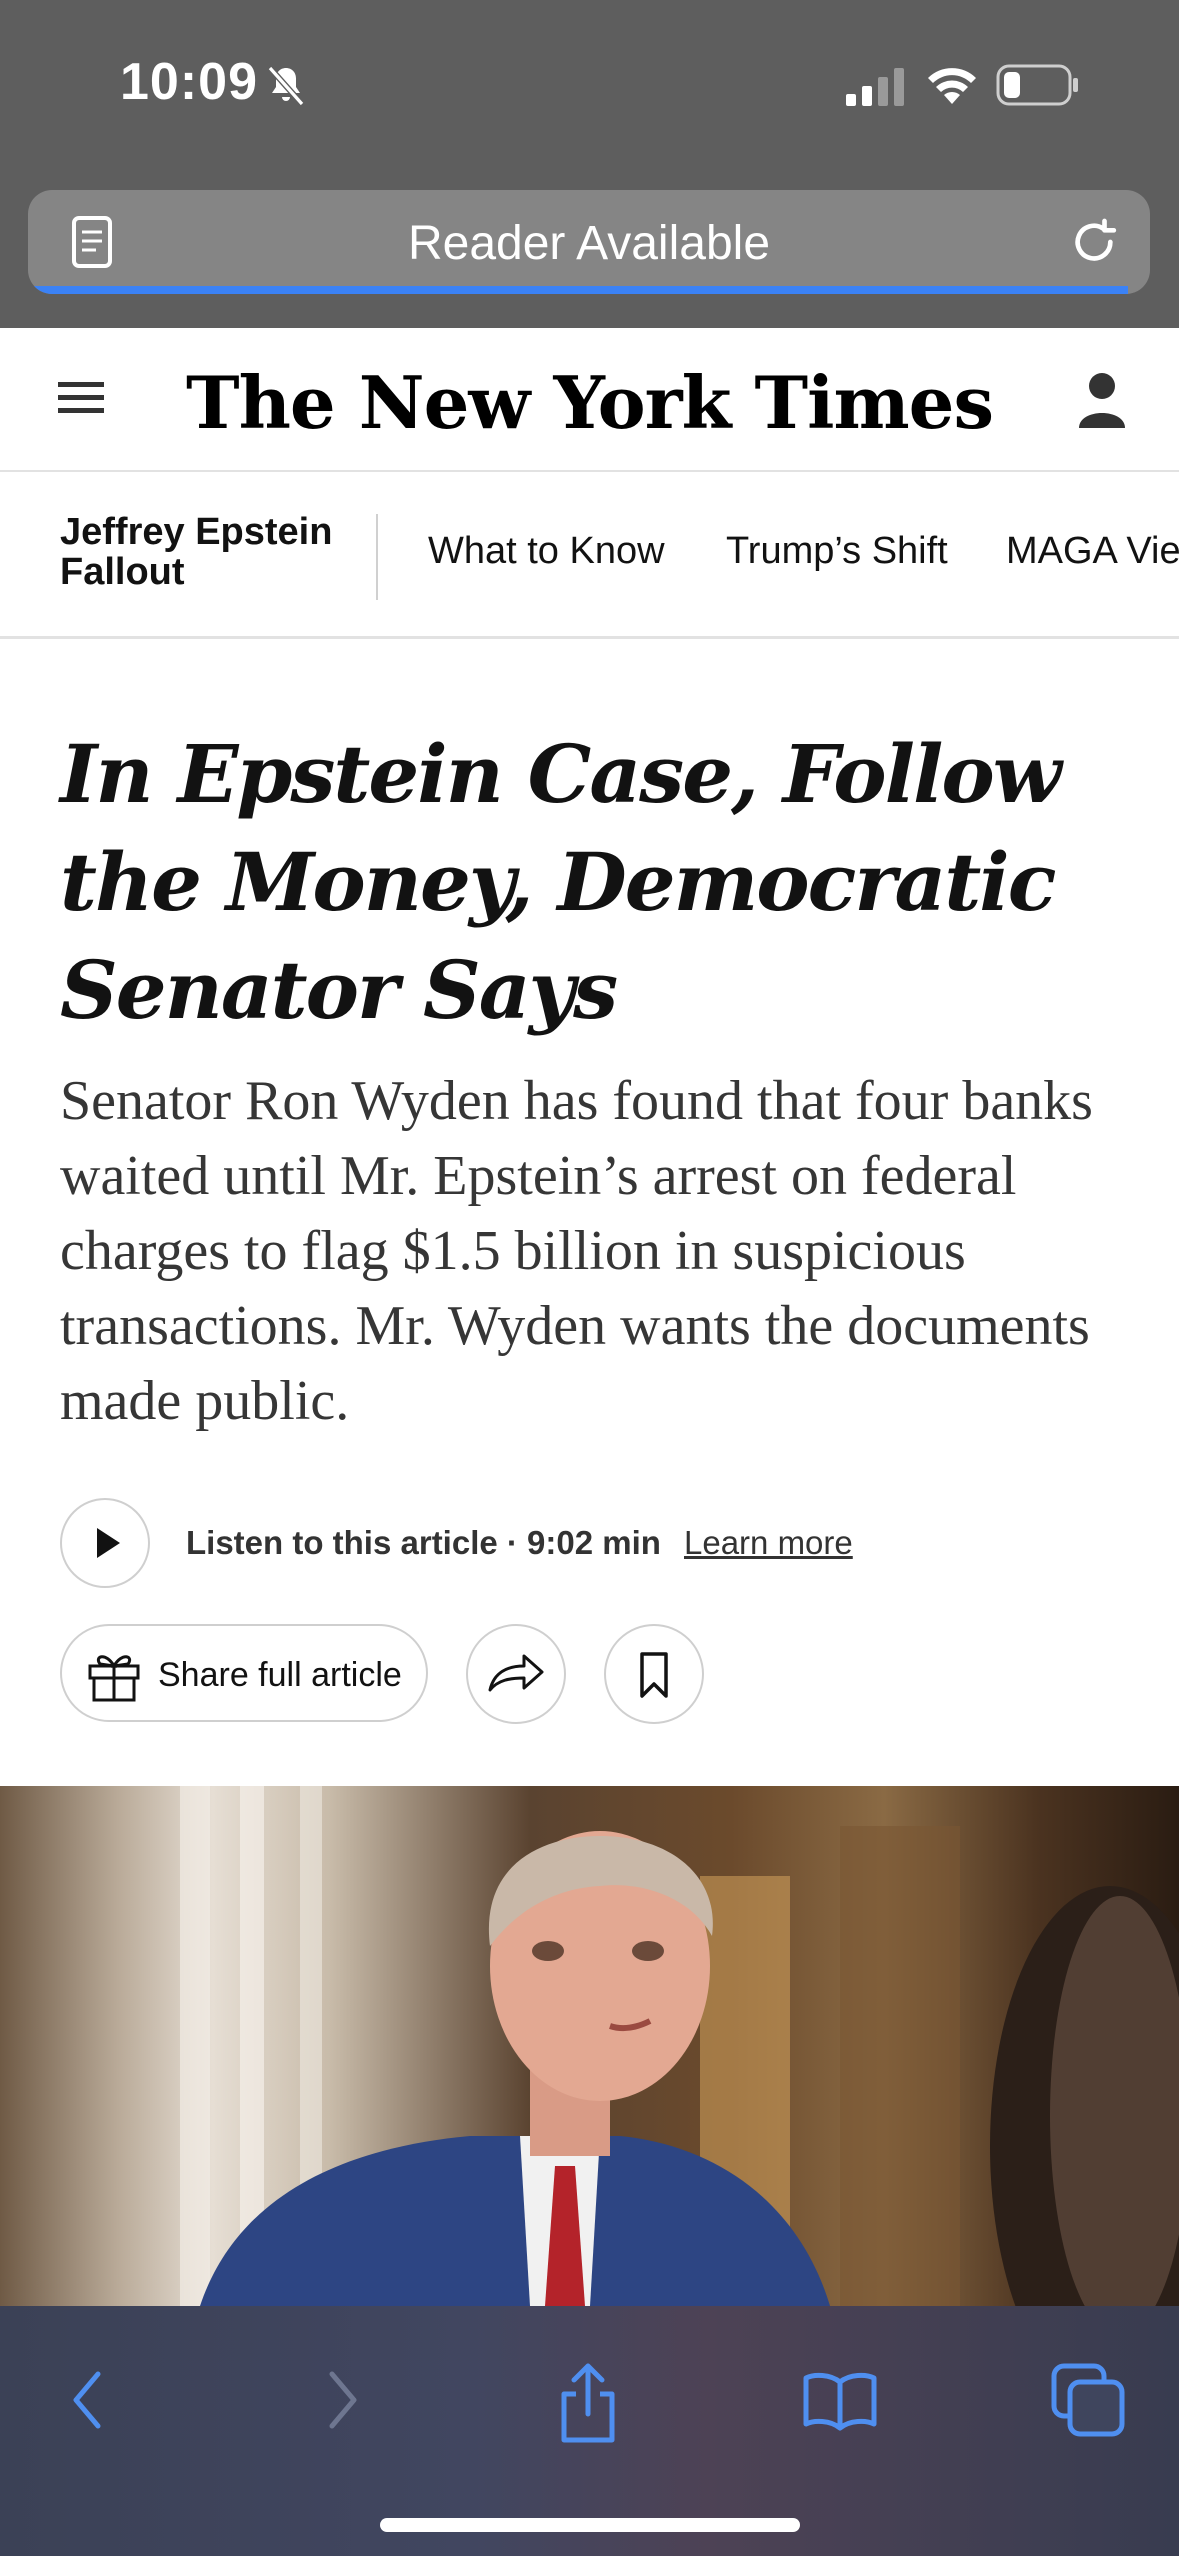 The image size is (1179, 2556). I want to click on share-button, so click(516, 1674).